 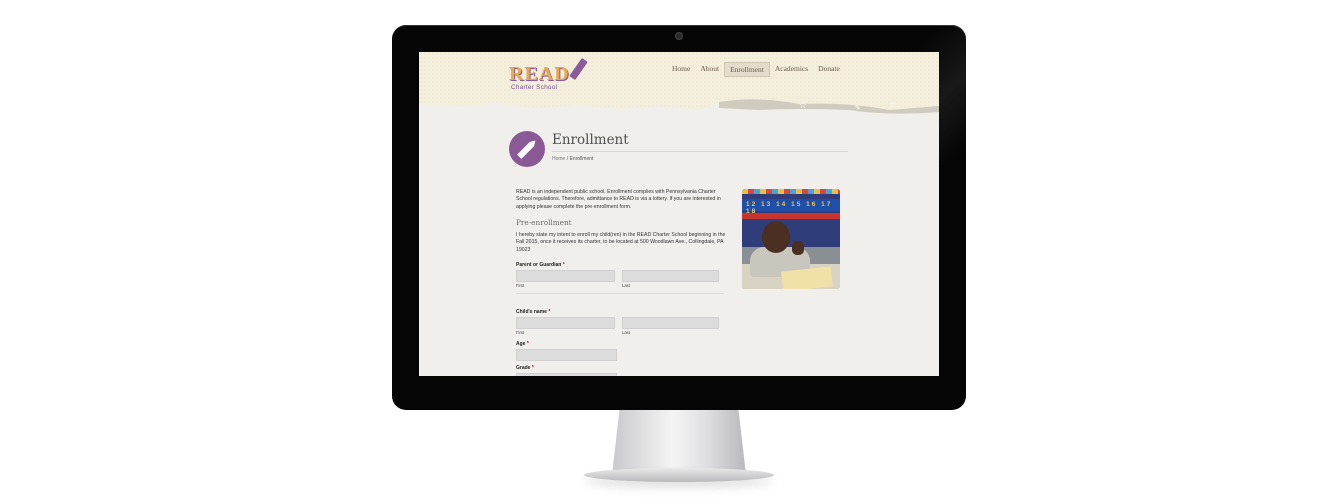 What do you see at coordinates (807, 277) in the screenshot?
I see `paper` at bounding box center [807, 277].